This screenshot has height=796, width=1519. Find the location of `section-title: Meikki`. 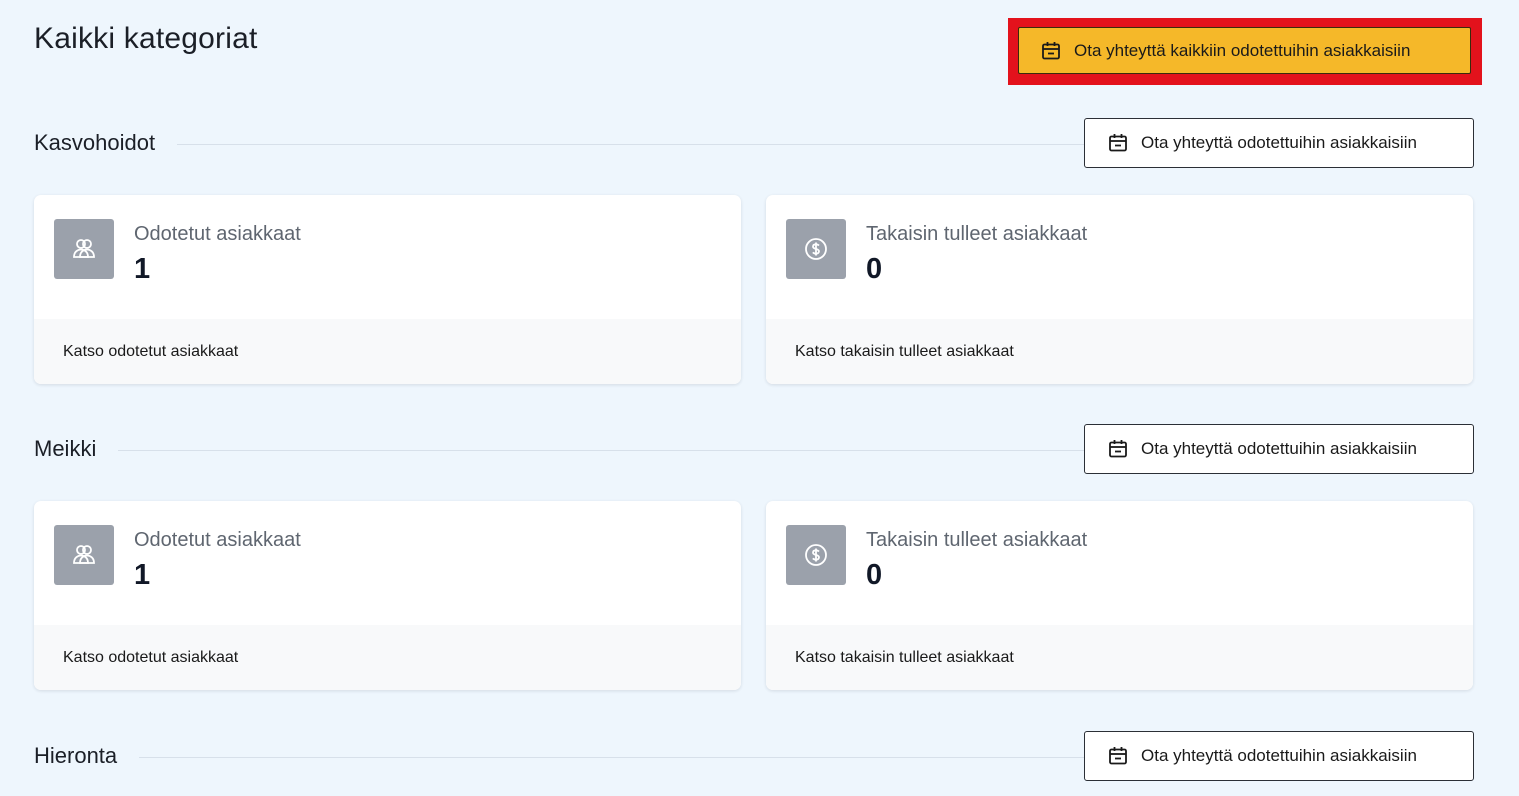

section-title: Meikki is located at coordinates (76, 449).